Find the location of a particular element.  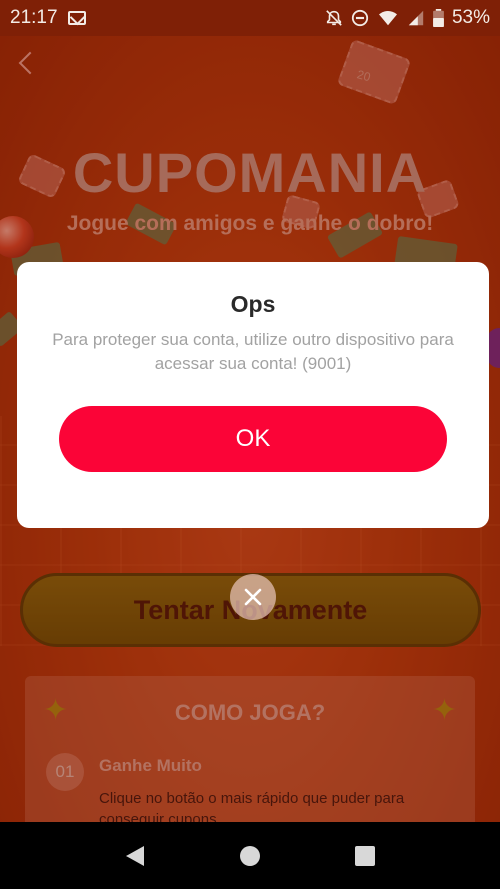

dialog-title: Ops is located at coordinates (253, 304).